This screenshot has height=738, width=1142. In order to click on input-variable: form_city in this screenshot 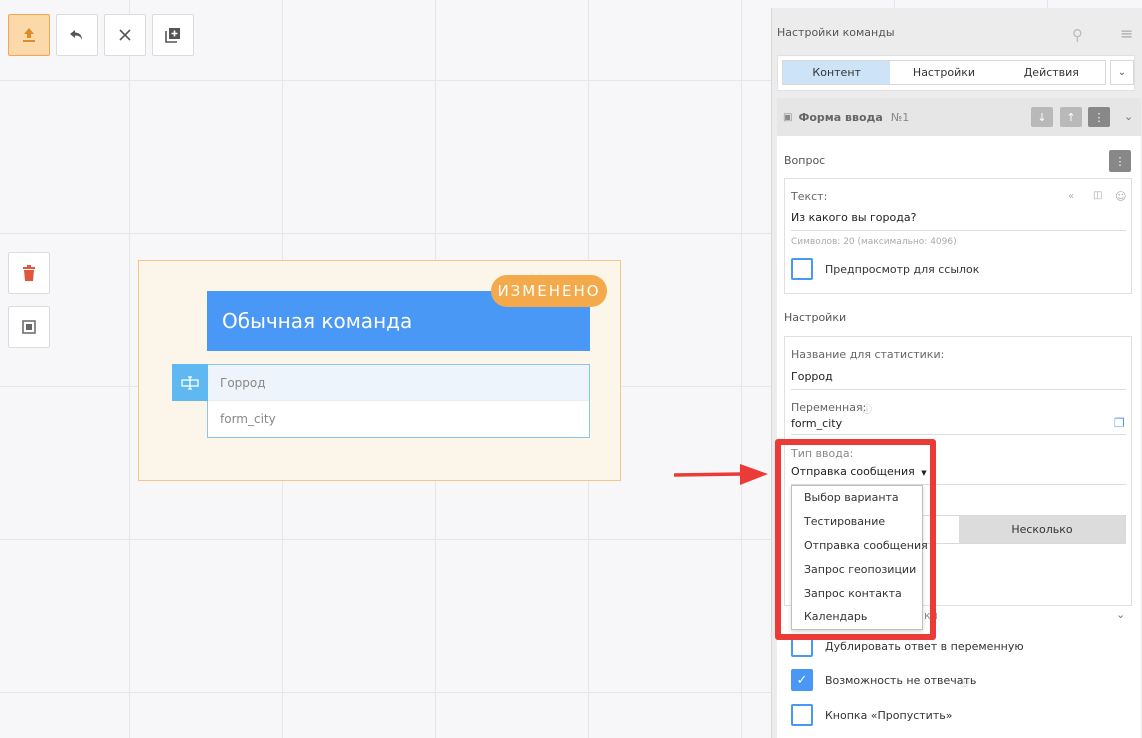, I will do `click(248, 419)`.